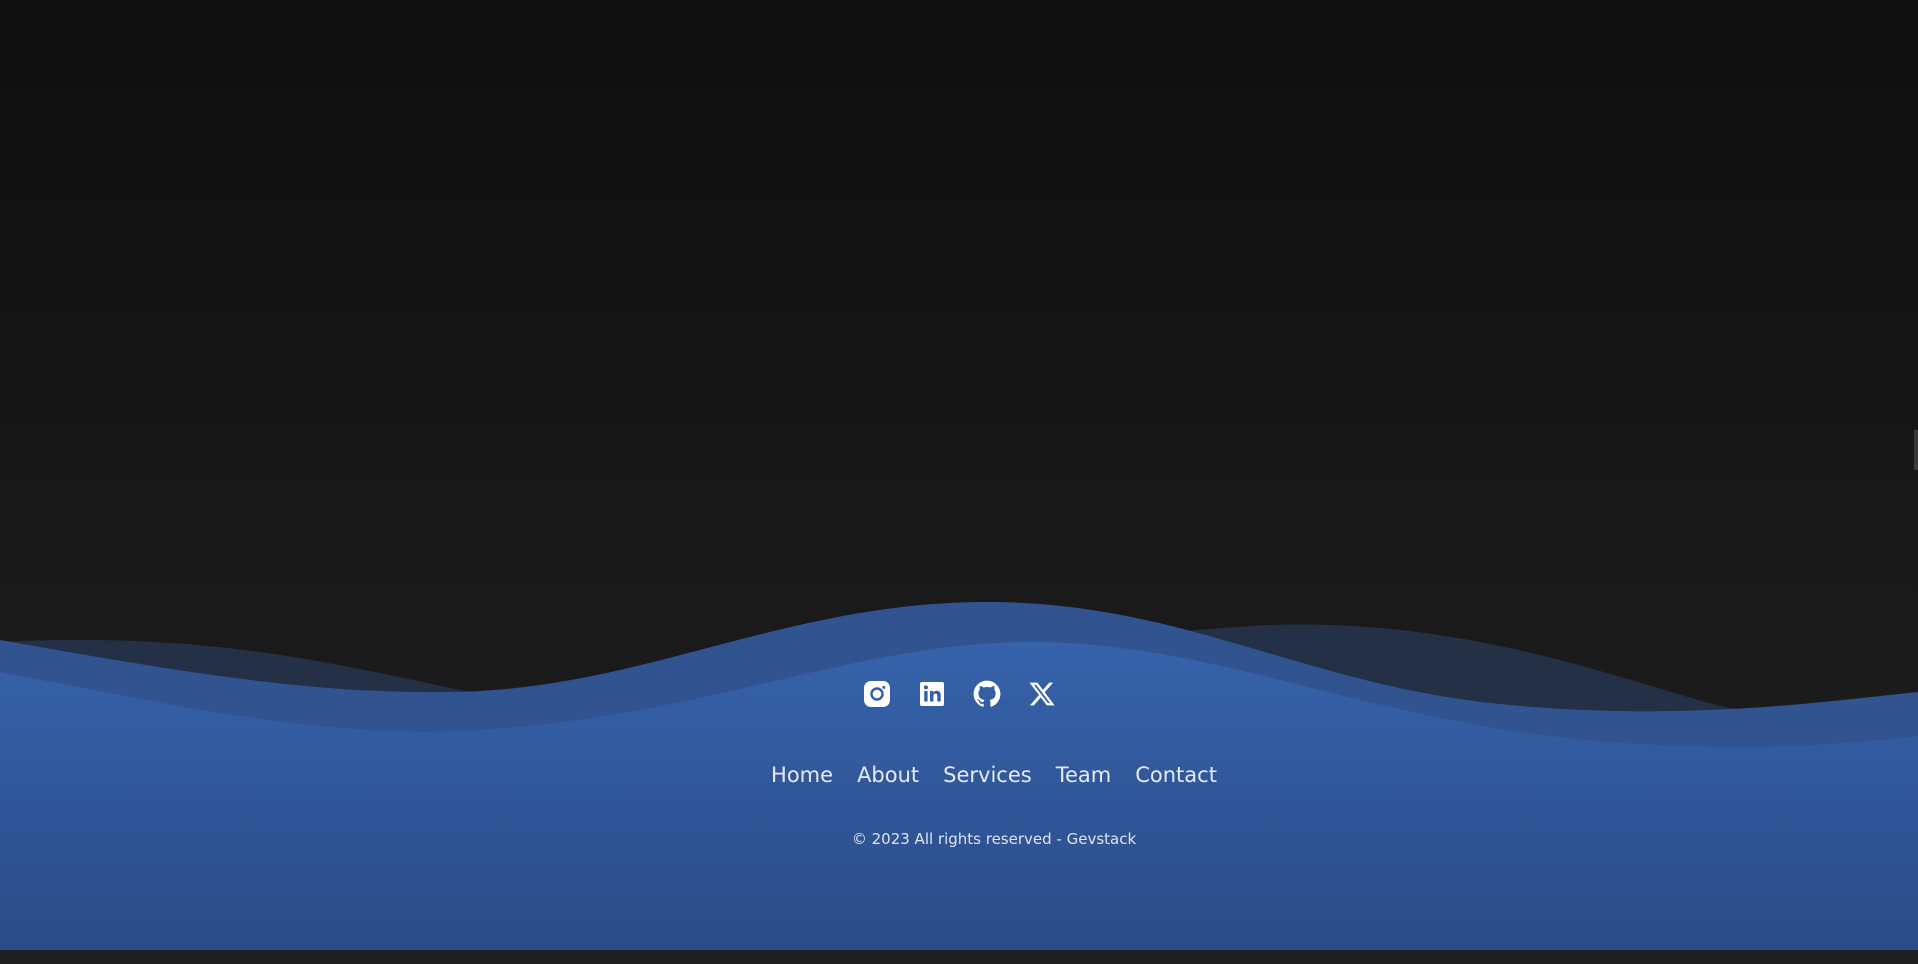  I want to click on instagram-link, so click(877, 694).